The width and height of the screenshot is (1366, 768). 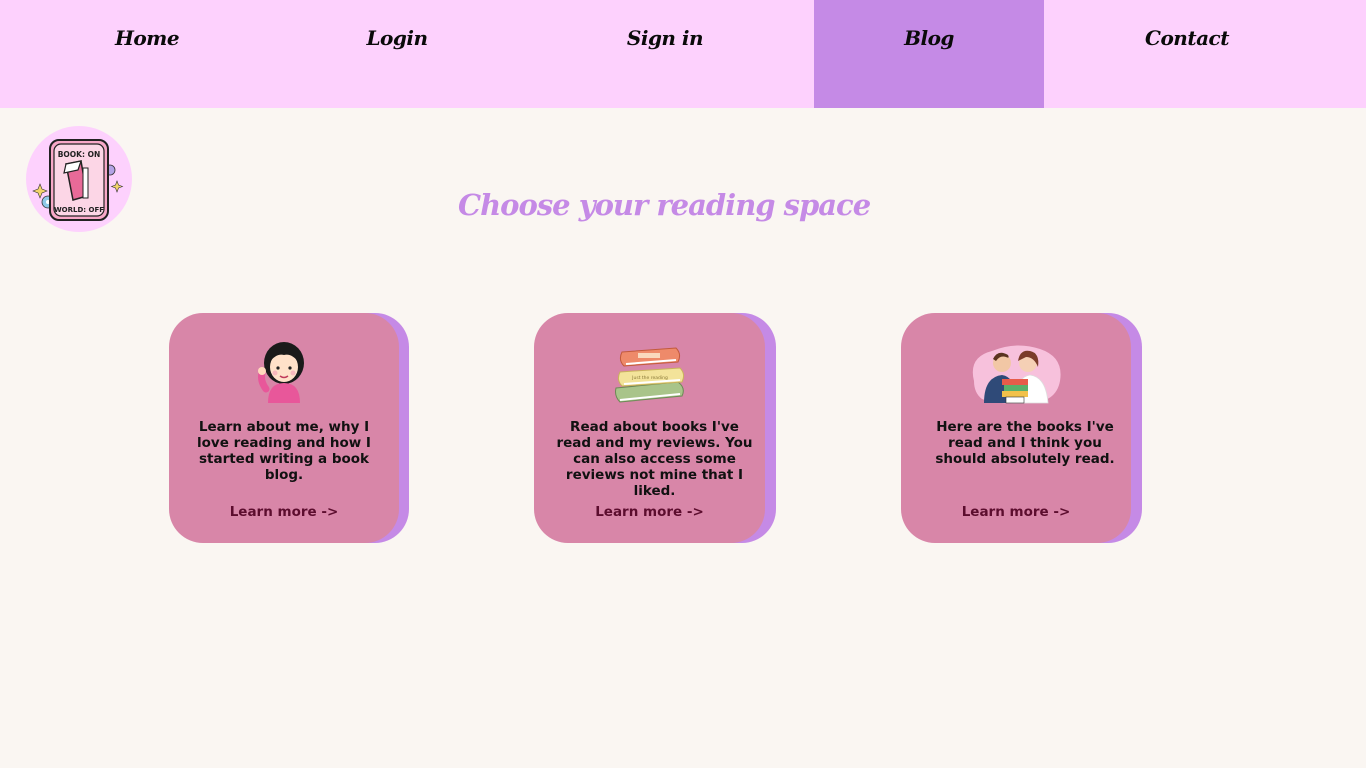 What do you see at coordinates (1187, 38) in the screenshot?
I see `nav-contact-label: Contact` at bounding box center [1187, 38].